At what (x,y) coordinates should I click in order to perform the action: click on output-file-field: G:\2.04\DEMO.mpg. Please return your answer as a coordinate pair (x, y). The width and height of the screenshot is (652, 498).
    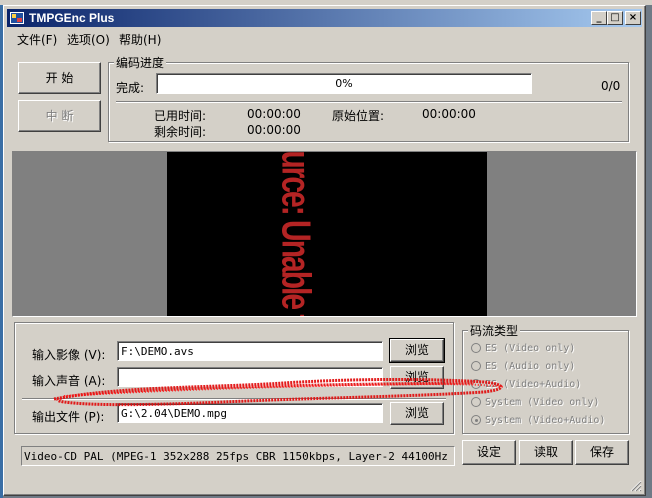
    Looking at the image, I should click on (250, 413).